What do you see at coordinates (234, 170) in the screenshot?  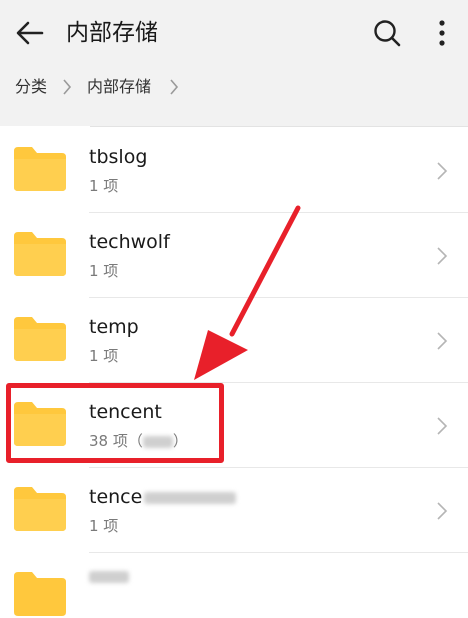 I see `list-item-folder-tbslog: tbslog 1 项` at bounding box center [234, 170].